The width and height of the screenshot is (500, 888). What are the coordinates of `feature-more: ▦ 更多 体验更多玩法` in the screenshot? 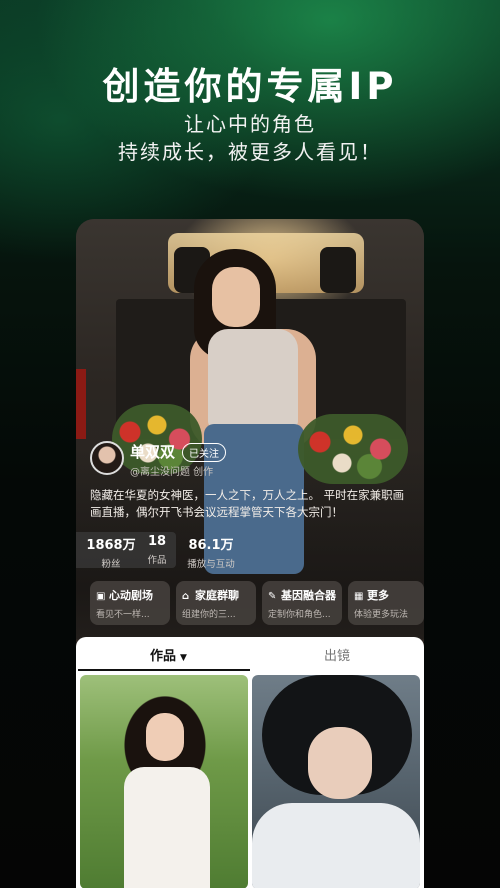 It's located at (386, 603).